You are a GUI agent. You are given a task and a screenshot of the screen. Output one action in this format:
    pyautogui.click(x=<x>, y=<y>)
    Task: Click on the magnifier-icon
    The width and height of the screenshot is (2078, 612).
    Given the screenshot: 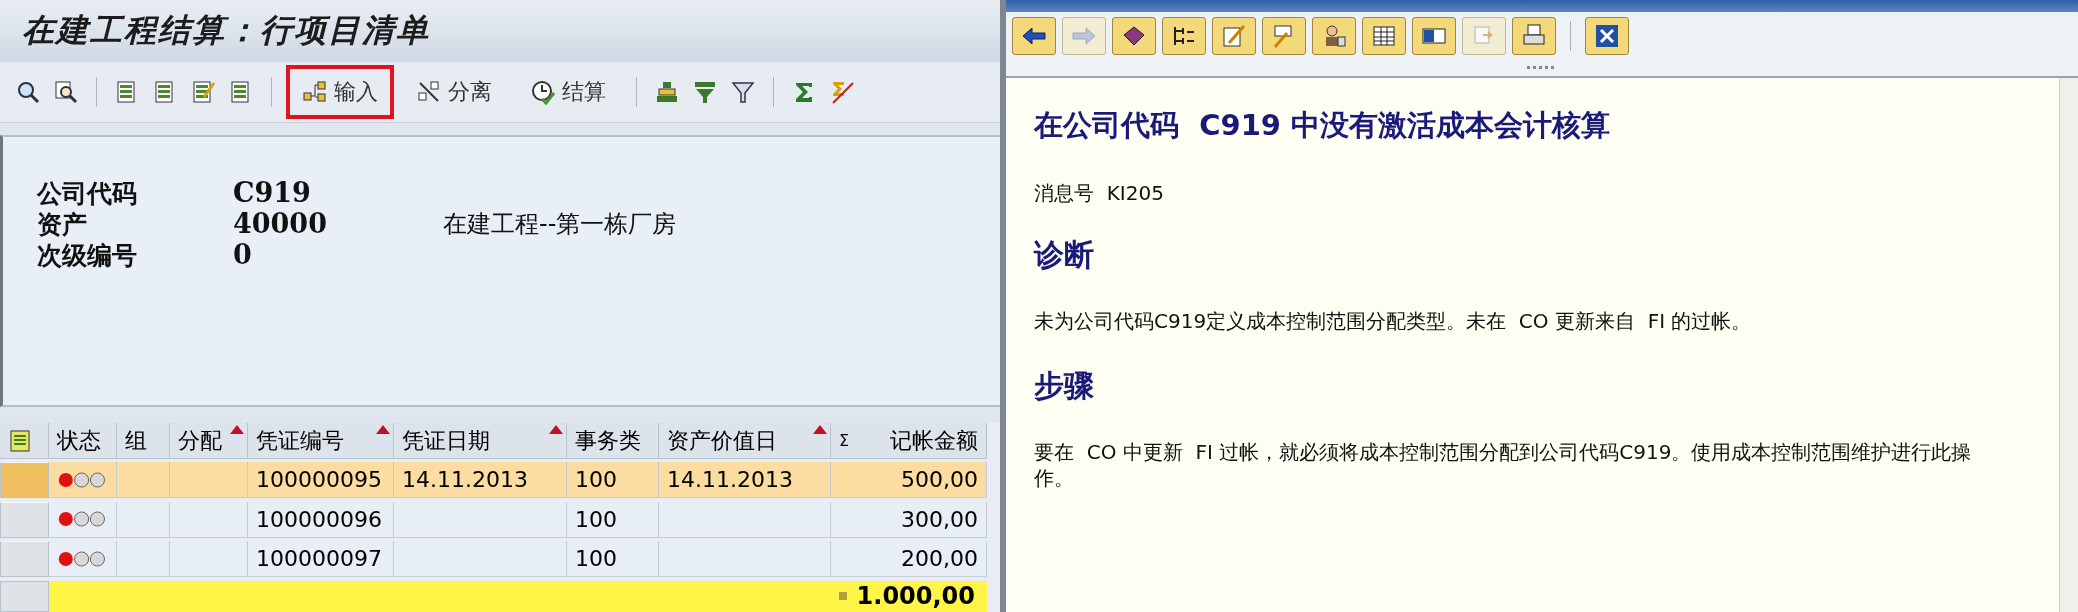 What is the action you would take?
    pyautogui.click(x=28, y=92)
    